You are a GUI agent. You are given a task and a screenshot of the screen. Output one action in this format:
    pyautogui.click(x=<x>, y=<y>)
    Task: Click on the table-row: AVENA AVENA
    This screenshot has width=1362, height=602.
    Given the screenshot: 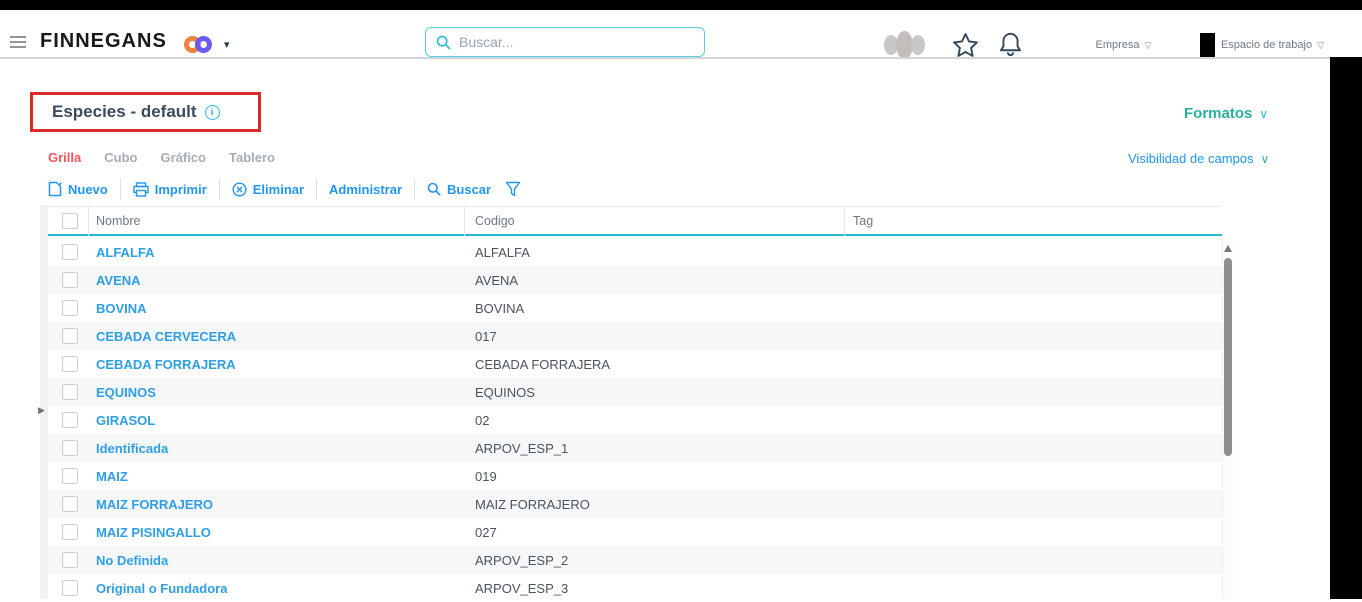 What is the action you would take?
    pyautogui.click(x=635, y=280)
    